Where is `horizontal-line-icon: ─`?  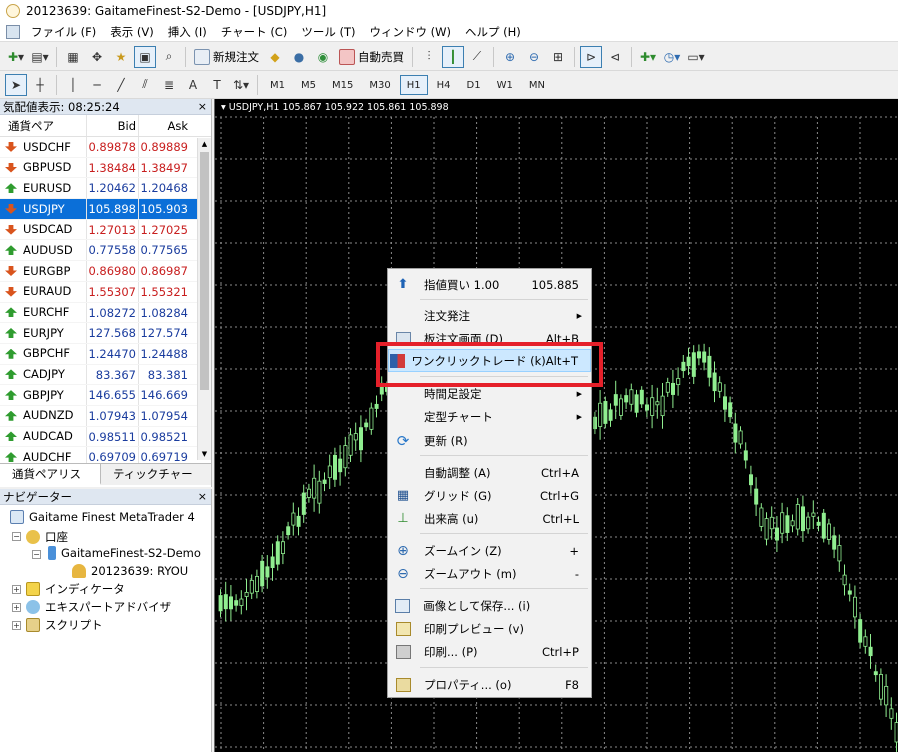
horizontal-line-icon: ─ is located at coordinates (97, 85).